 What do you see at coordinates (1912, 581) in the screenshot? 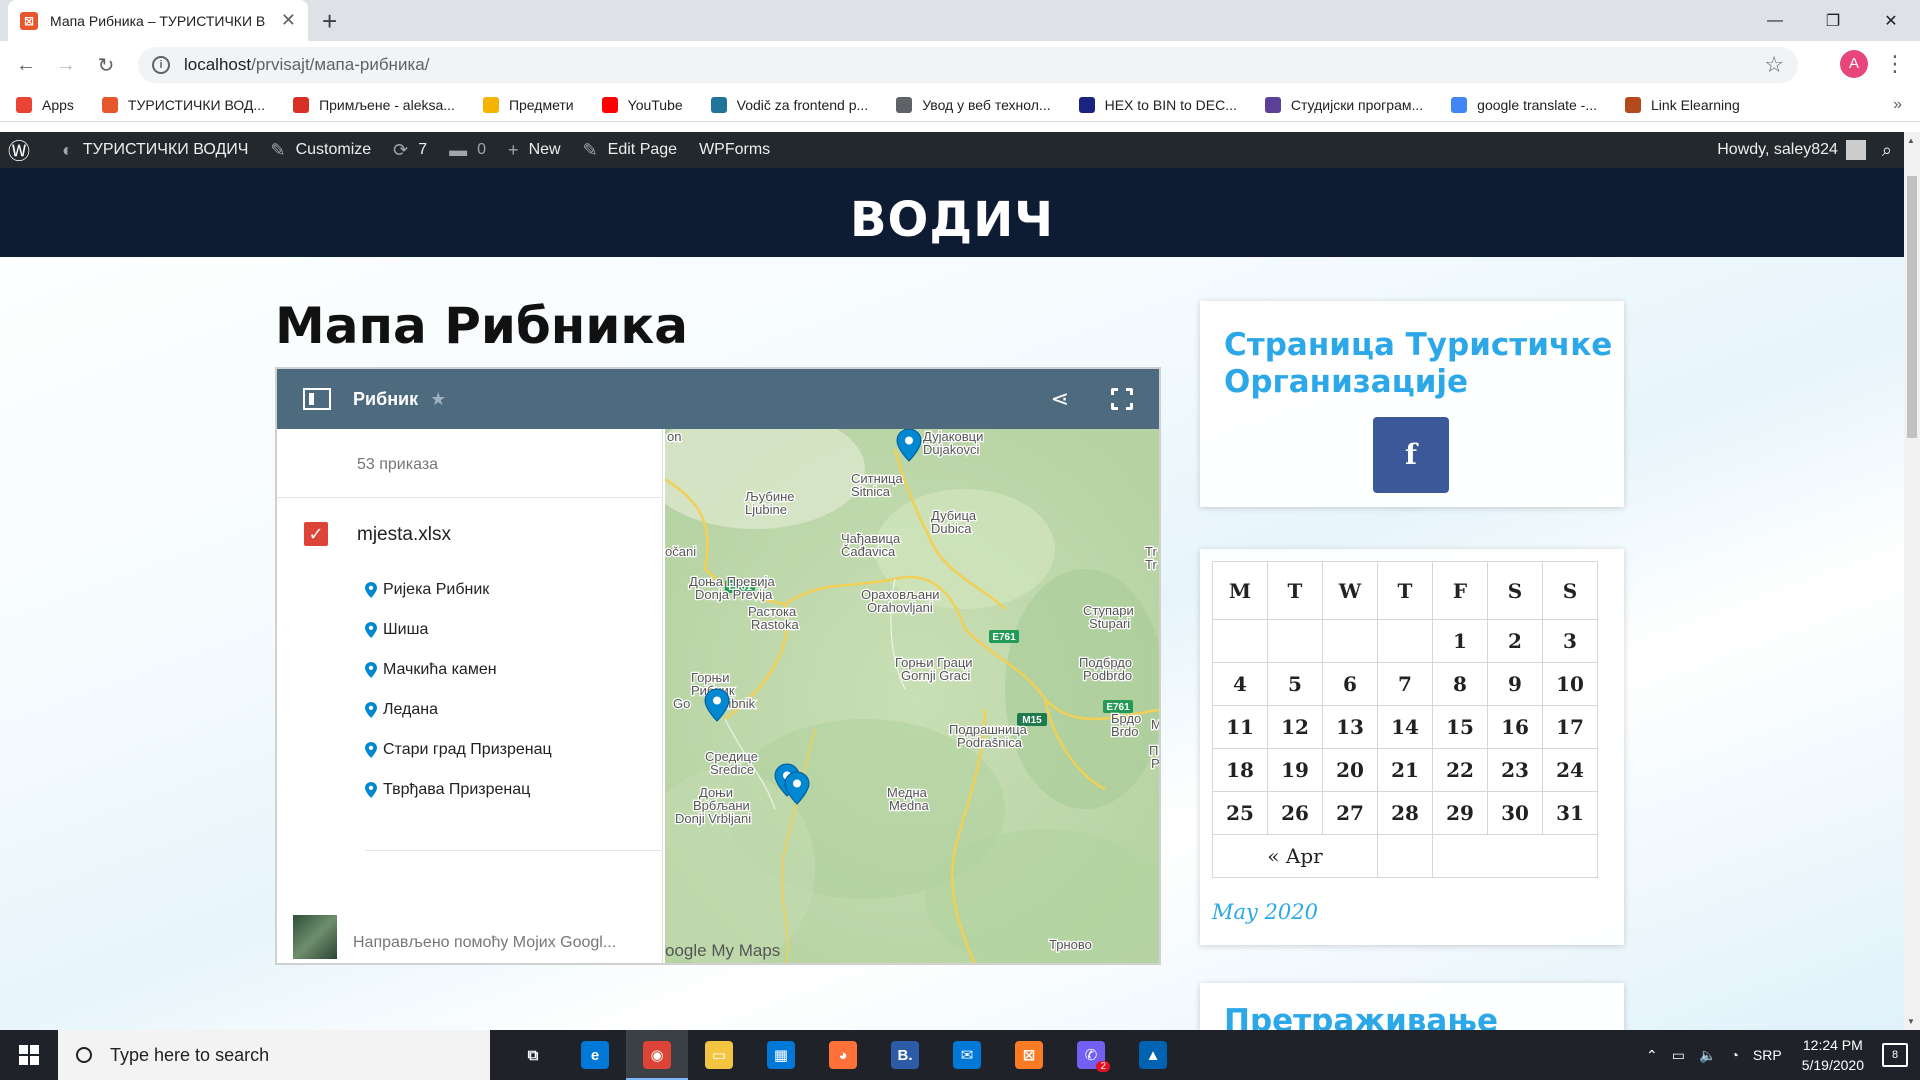
I see `page-scrollbar: ▲ ▼` at bounding box center [1912, 581].